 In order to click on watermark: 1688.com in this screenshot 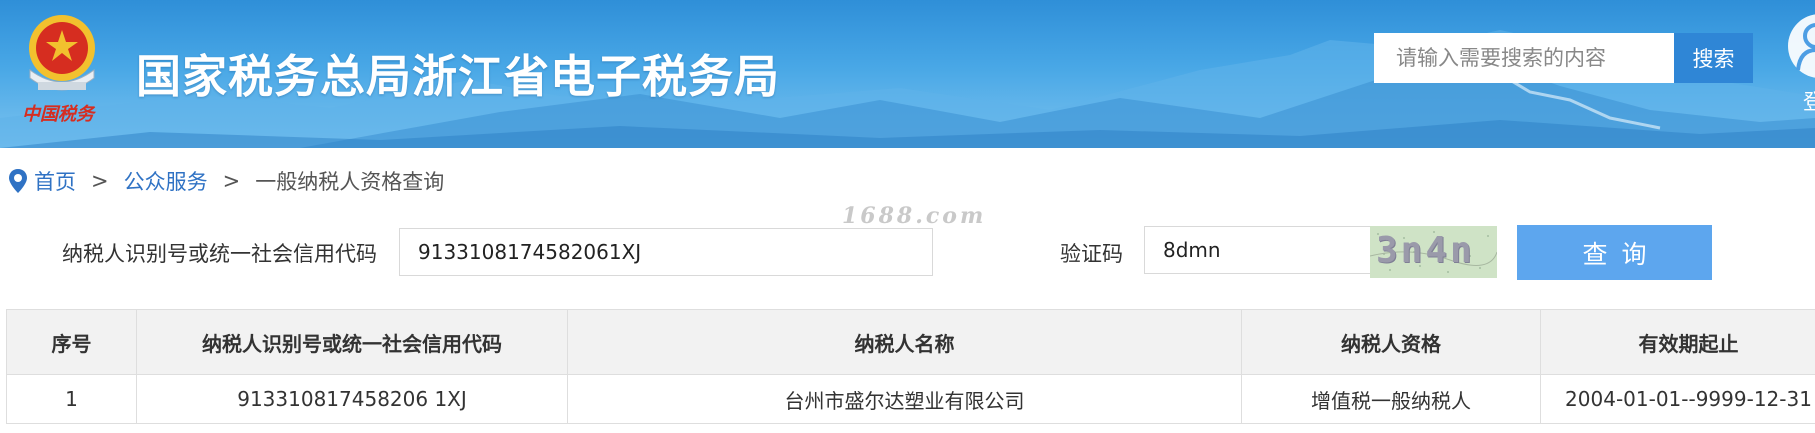, I will do `click(914, 216)`.